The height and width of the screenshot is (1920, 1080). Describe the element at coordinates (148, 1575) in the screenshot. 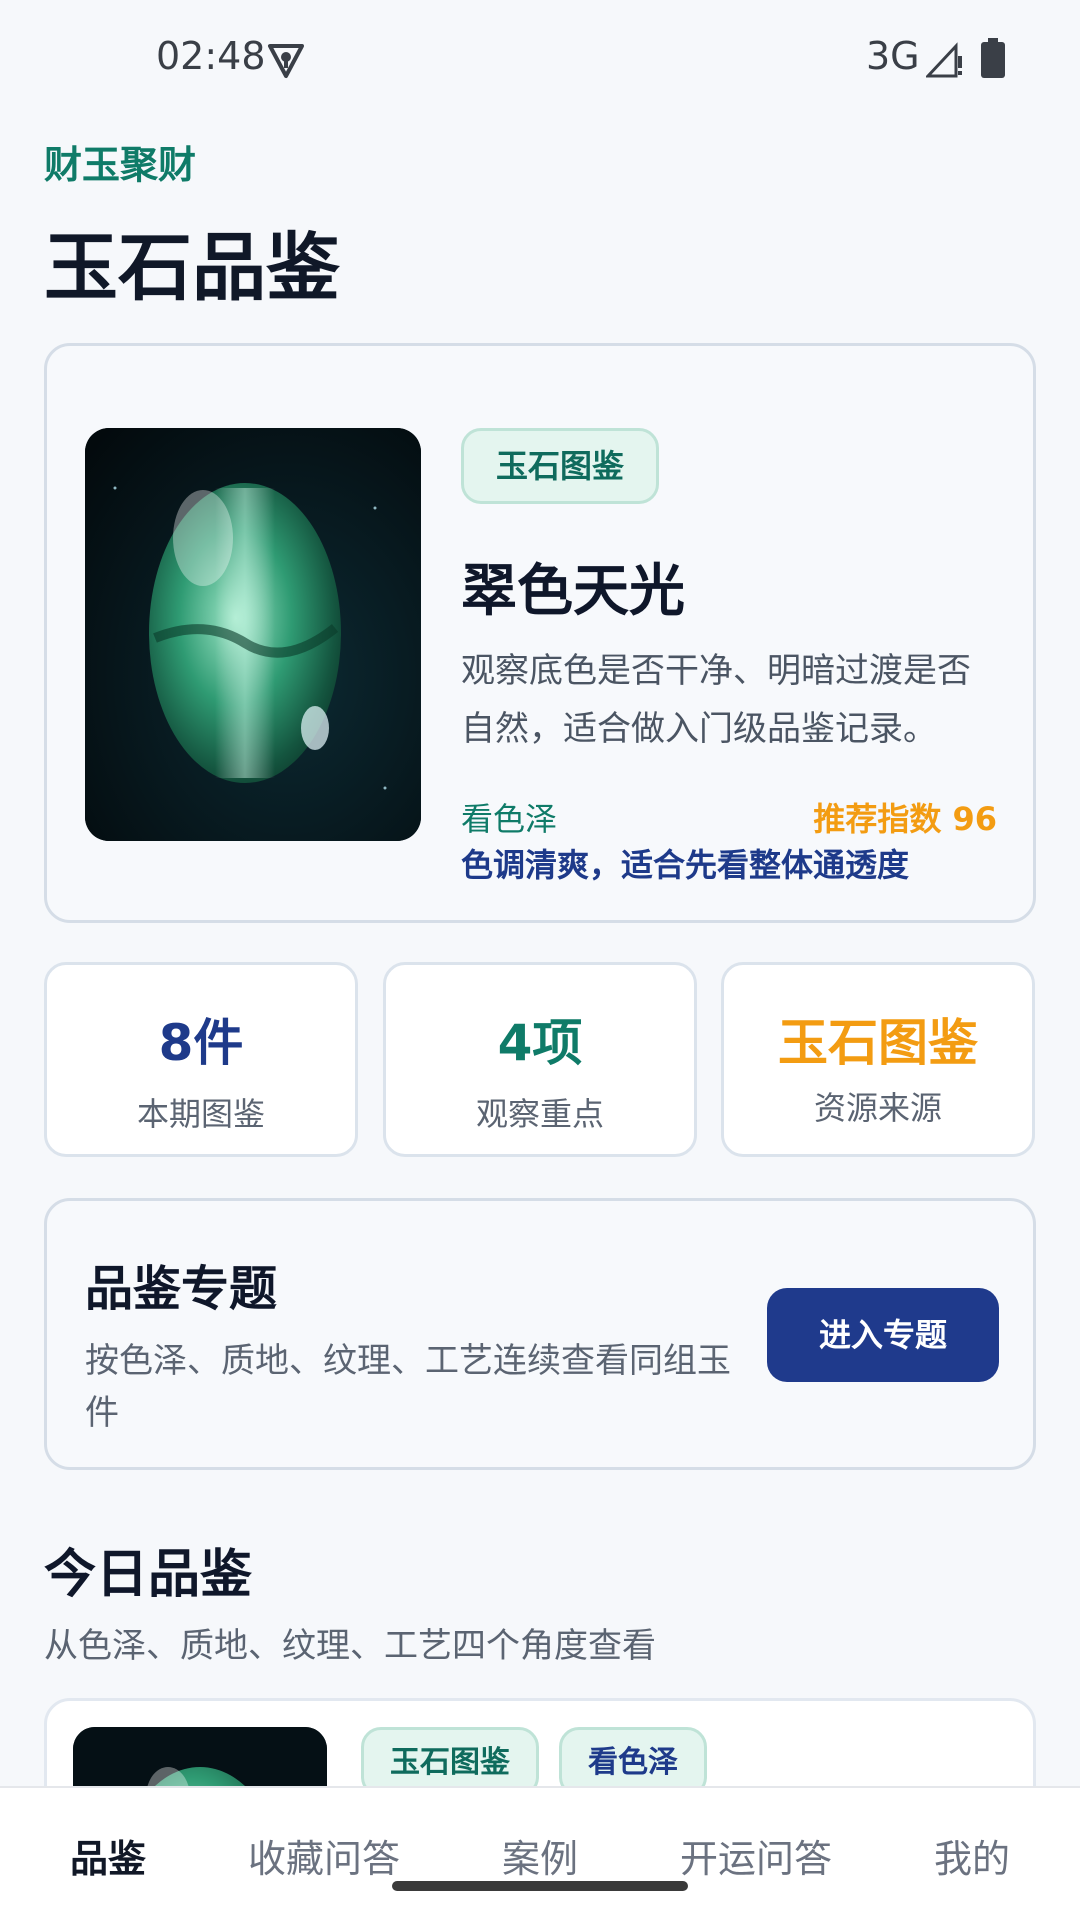

I see `section-title: 今日品鉴` at that location.